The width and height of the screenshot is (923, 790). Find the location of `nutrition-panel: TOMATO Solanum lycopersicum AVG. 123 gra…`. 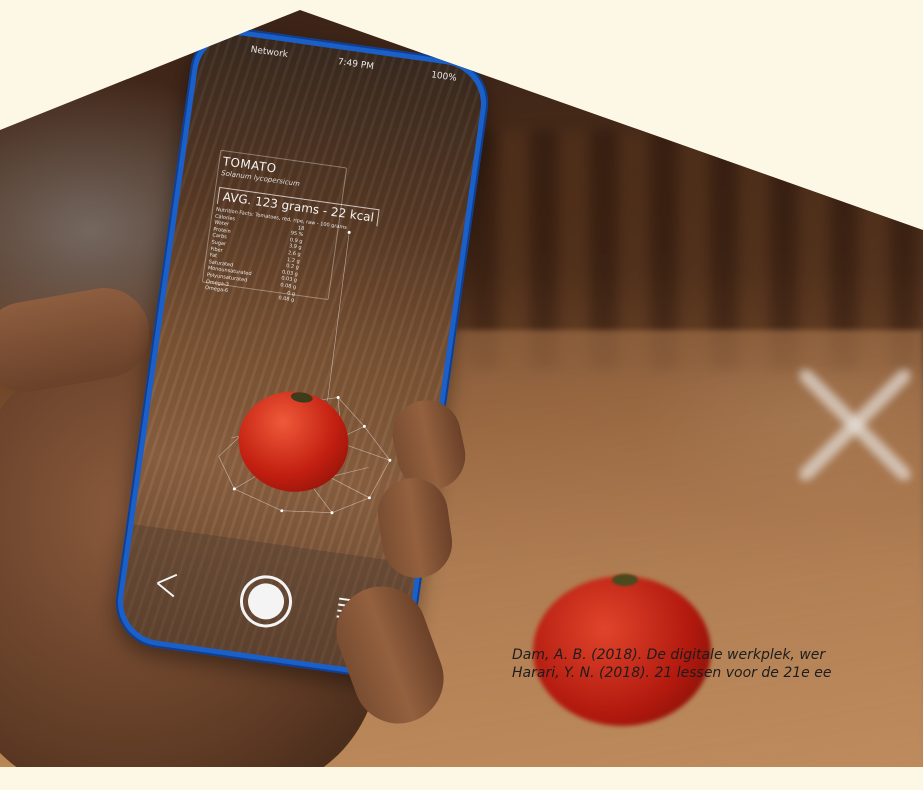

nutrition-panel: TOMATO Solanum lycopersicum AVG. 123 gra… is located at coordinates (306, 234).